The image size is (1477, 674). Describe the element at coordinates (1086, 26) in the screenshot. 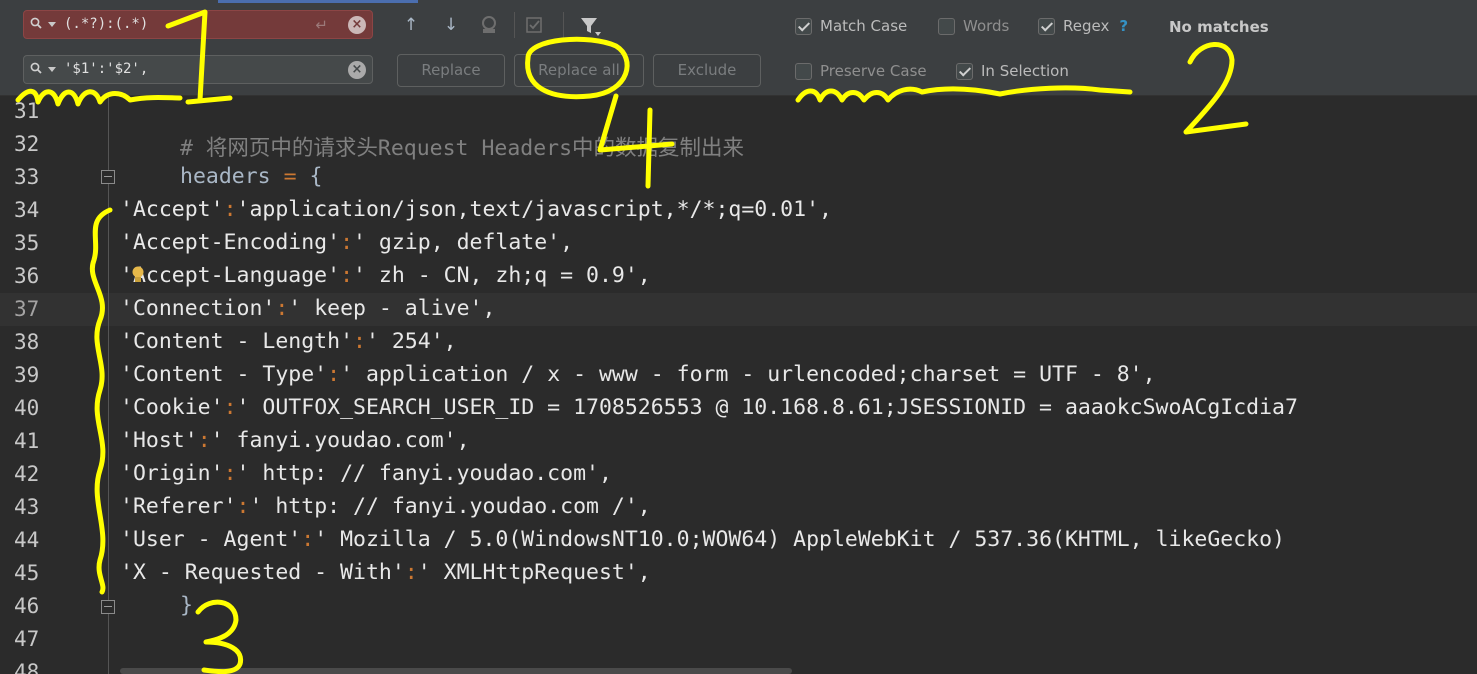

I see `regex-label: Regex` at that location.